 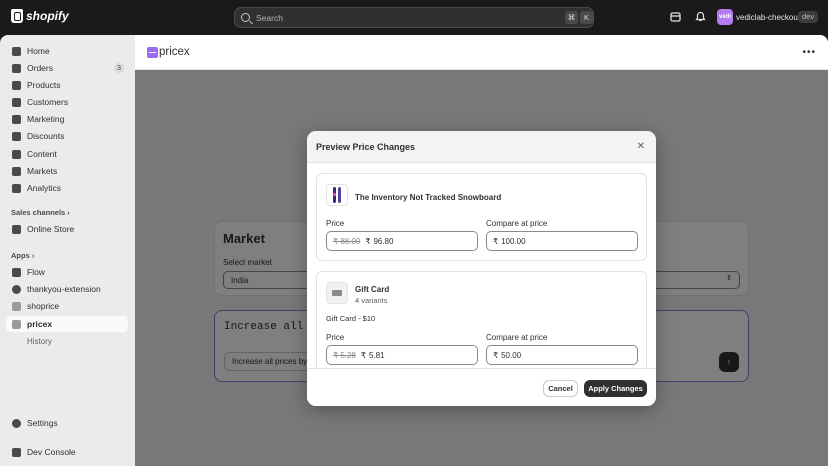 I want to click on store-name: vediclab-checkout, so click(x=768, y=17).